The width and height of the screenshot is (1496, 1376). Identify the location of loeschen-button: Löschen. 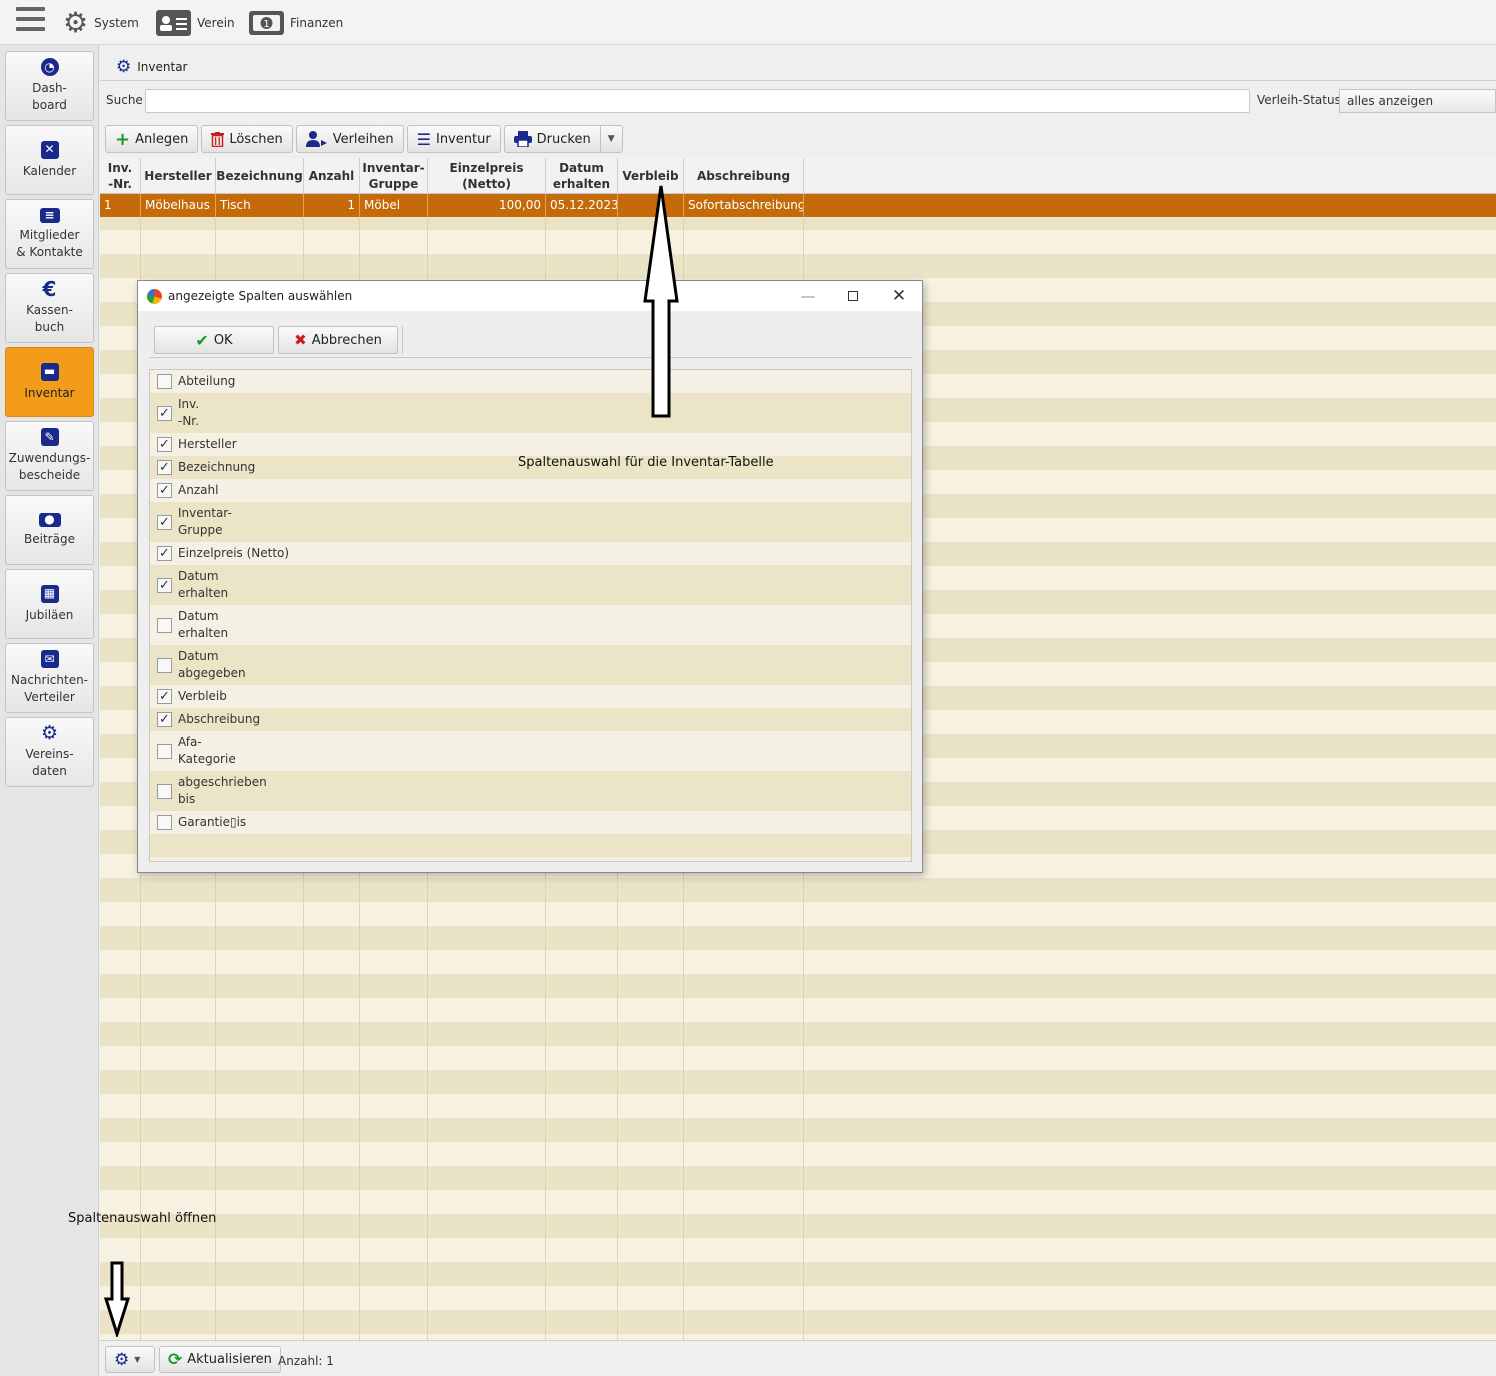
(247, 139).